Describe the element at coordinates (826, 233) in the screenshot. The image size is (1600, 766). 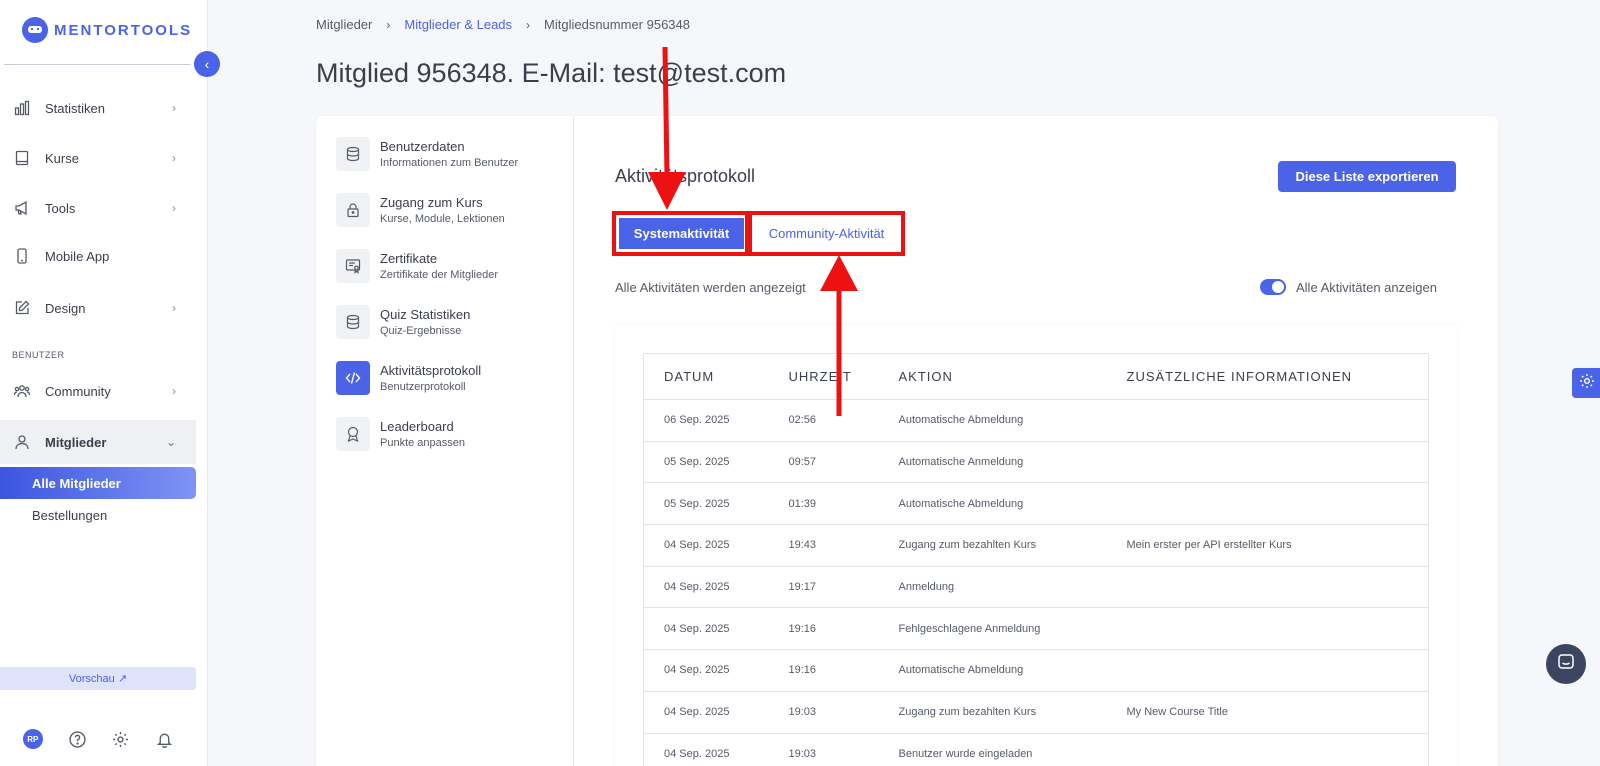
I see `tab-community-activity: Community-Aktivität` at that location.